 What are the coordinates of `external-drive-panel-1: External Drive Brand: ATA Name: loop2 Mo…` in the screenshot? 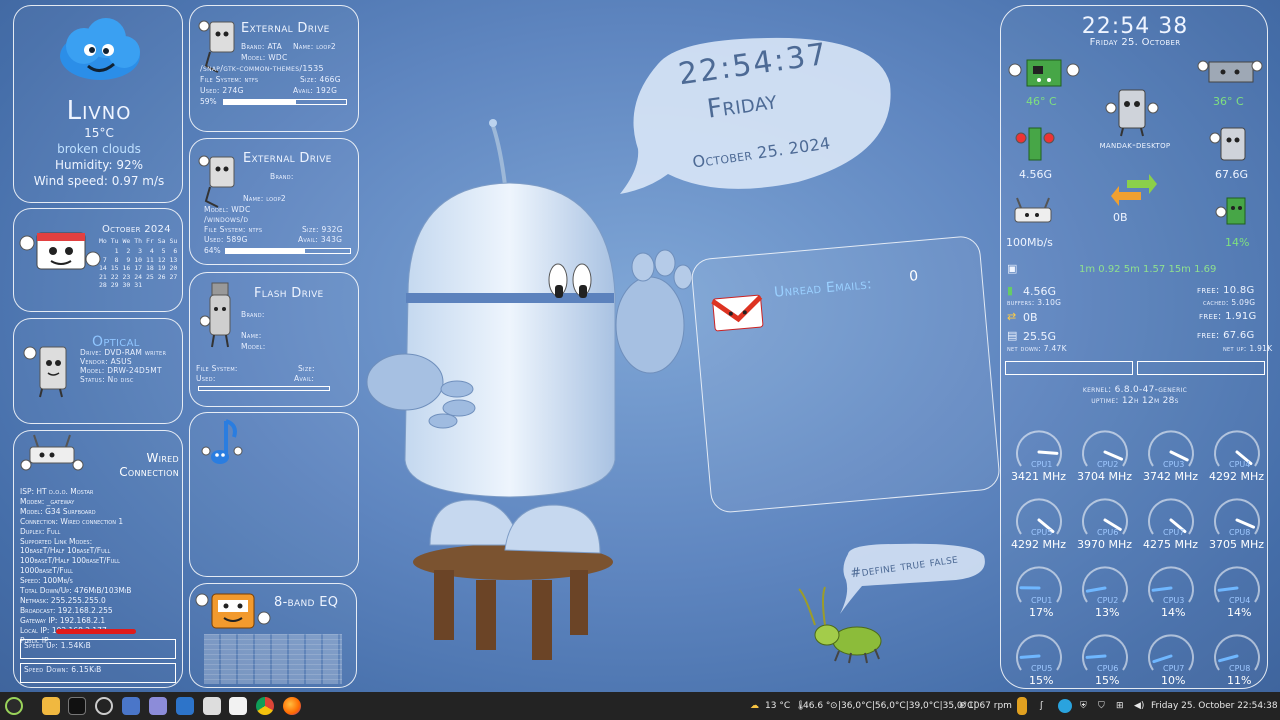 It's located at (274, 68).